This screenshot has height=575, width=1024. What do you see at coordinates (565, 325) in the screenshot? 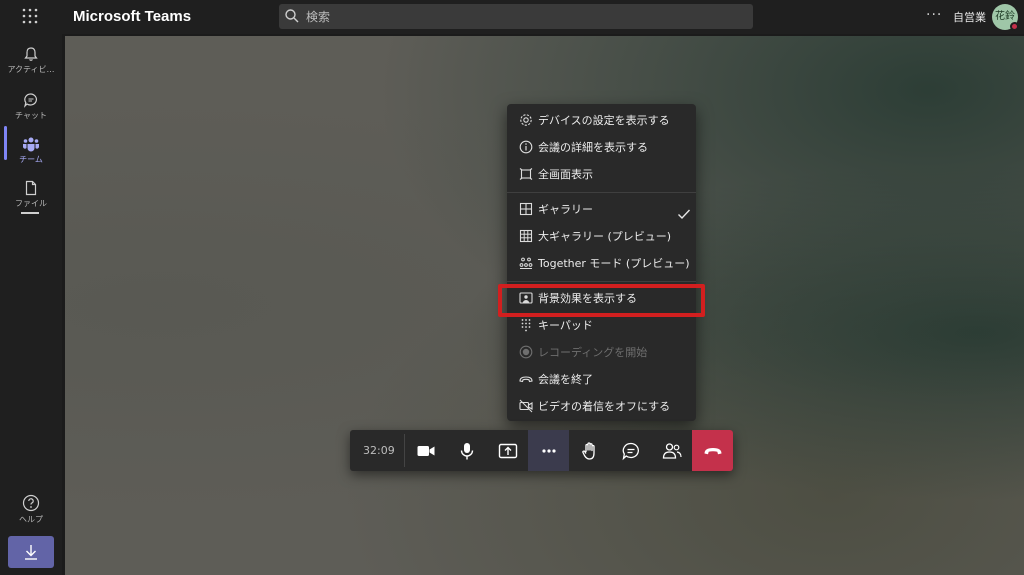
I see `menu-label-keypad: キーパッド` at bounding box center [565, 325].